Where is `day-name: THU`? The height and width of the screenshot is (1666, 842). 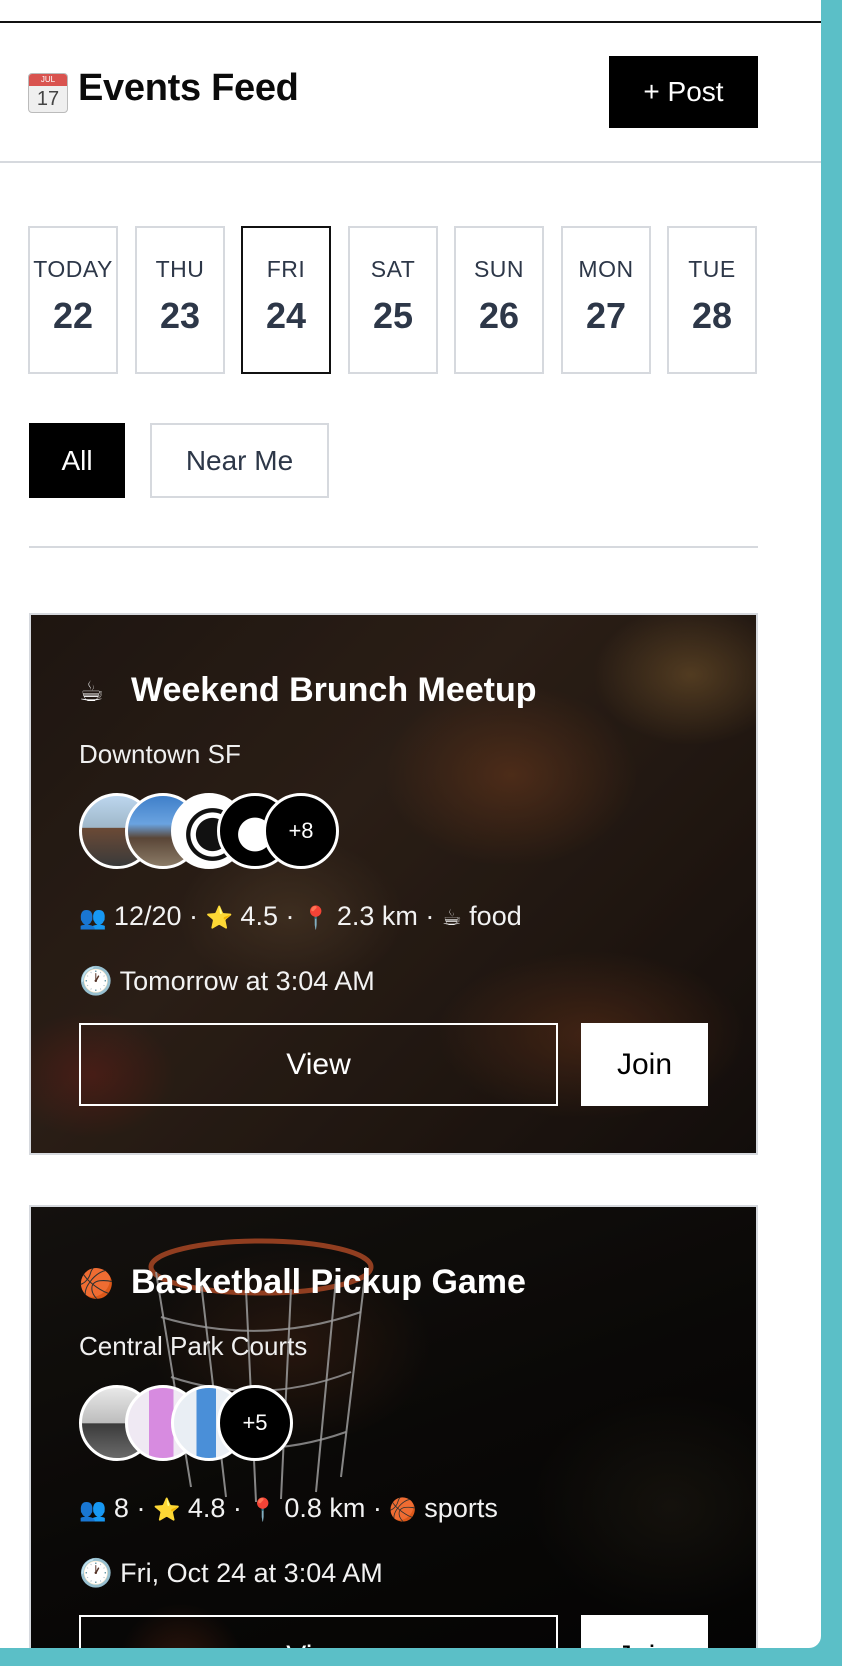
day-name: THU is located at coordinates (180, 269).